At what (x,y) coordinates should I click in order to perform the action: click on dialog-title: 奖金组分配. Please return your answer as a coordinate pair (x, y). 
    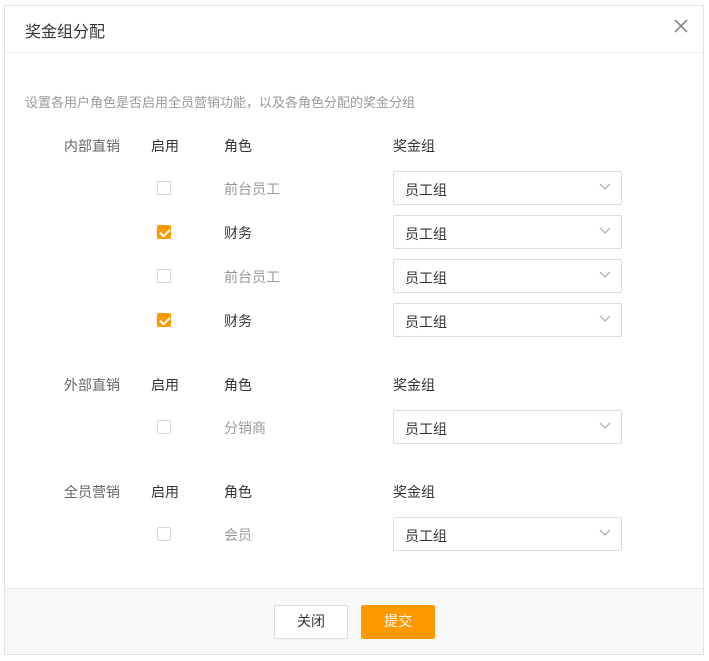
    Looking at the image, I should click on (65, 31).